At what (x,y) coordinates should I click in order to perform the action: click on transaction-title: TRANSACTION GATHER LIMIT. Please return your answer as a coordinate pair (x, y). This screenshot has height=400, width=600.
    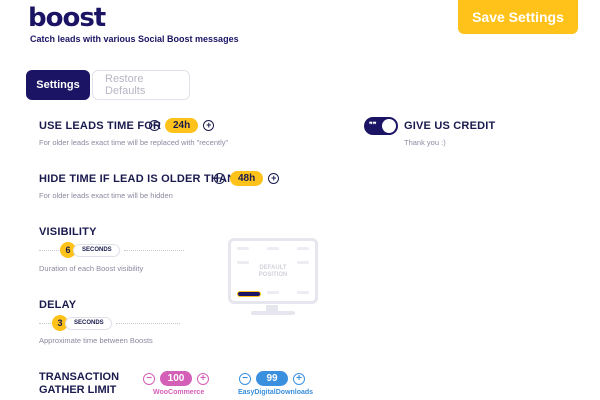
    Looking at the image, I should click on (79, 384).